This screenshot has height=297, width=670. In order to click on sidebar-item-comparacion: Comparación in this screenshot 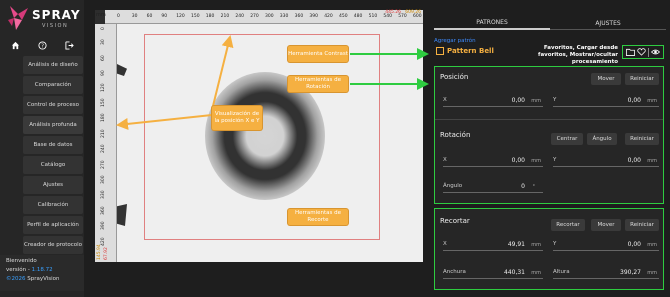, I will do `click(53, 85)`.